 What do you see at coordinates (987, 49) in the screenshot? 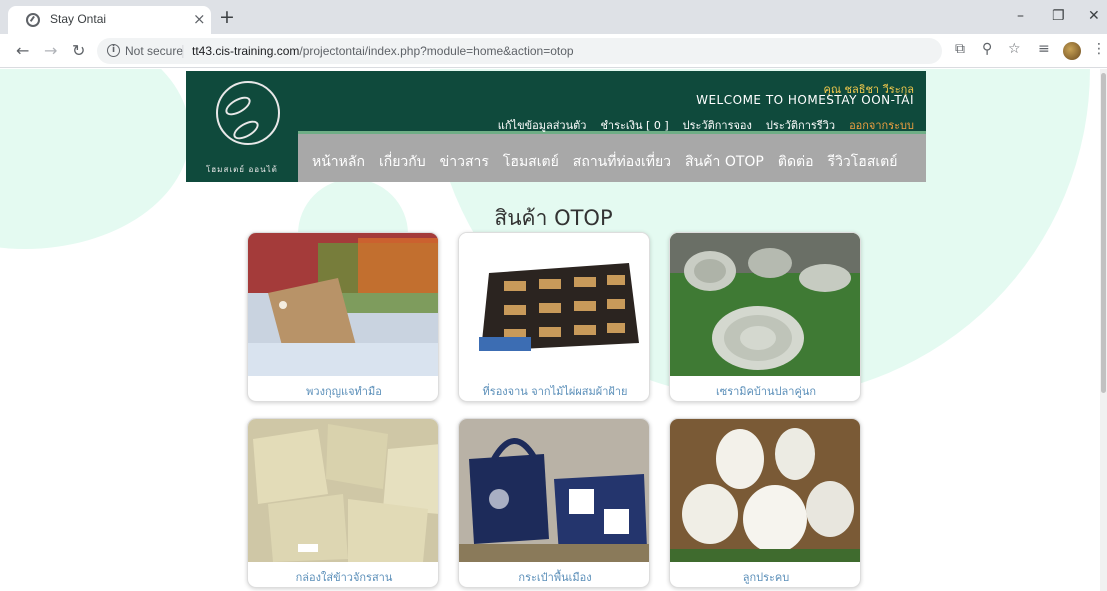
I see `zoom-icon: ⚲` at bounding box center [987, 49].